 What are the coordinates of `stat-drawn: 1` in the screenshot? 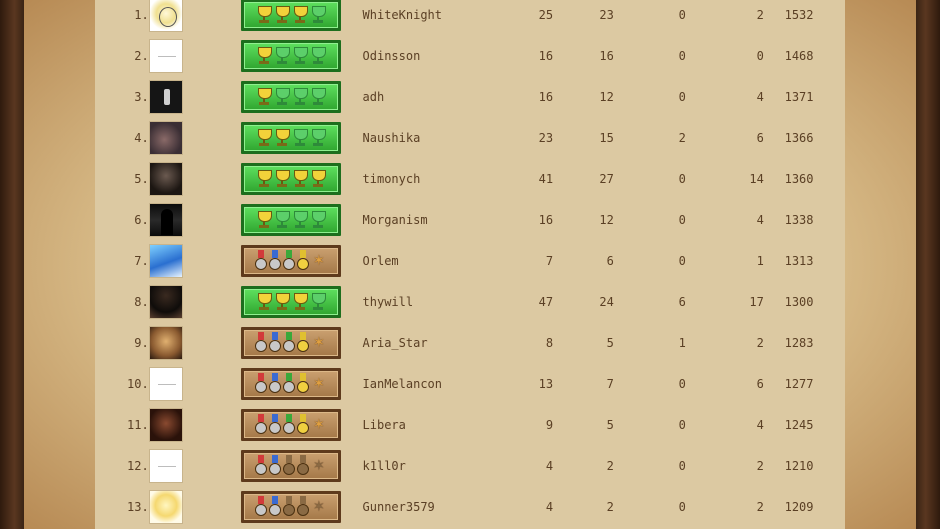 It's located at (682, 342).